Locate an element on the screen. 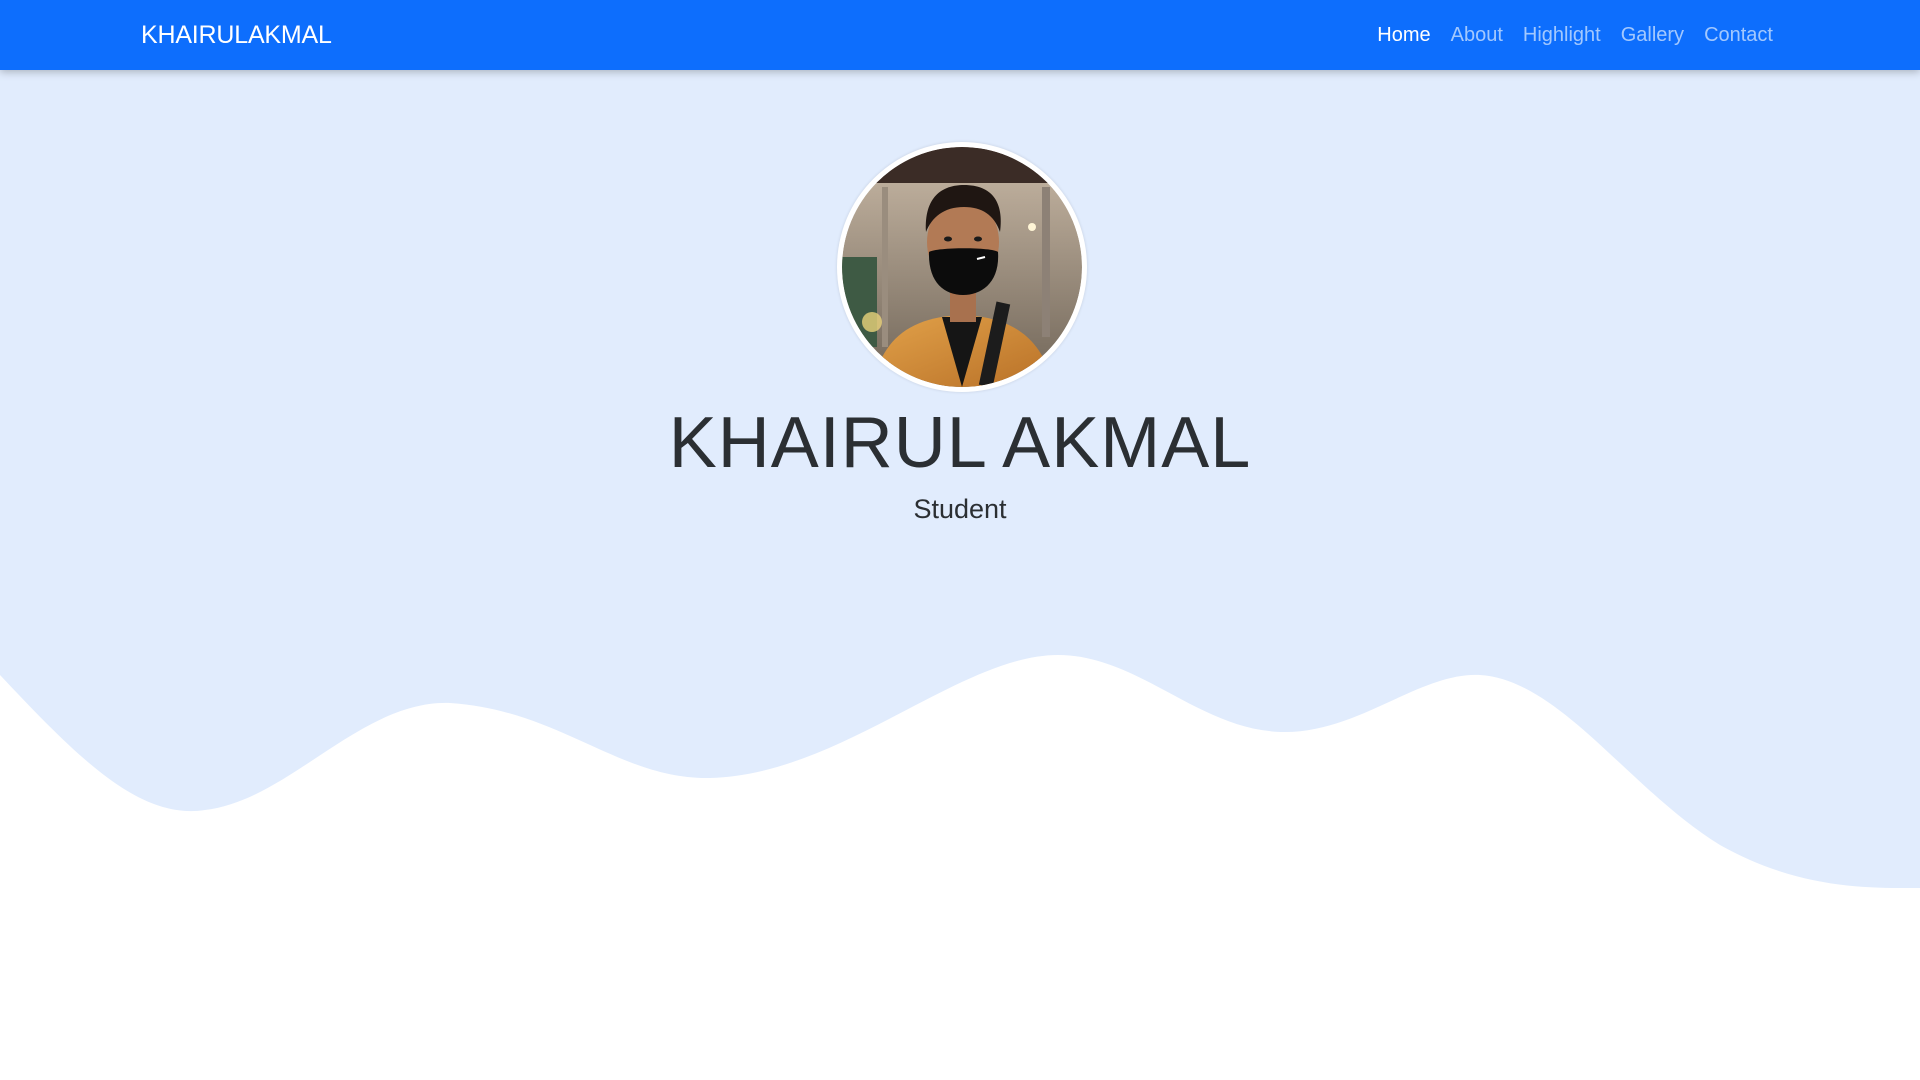  nav-link-home: Home is located at coordinates (1403, 35).